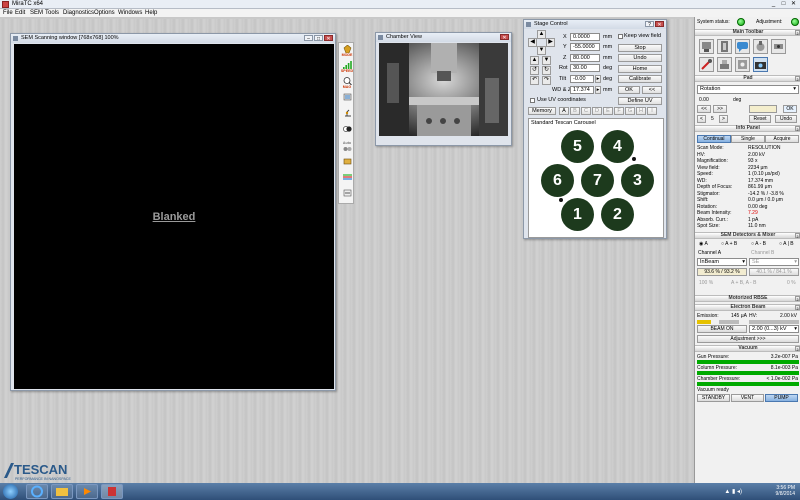 The image size is (800, 500). What do you see at coordinates (748, 89) in the screenshot?
I see `pad-mode-select: Rotation ▾` at bounding box center [748, 89].